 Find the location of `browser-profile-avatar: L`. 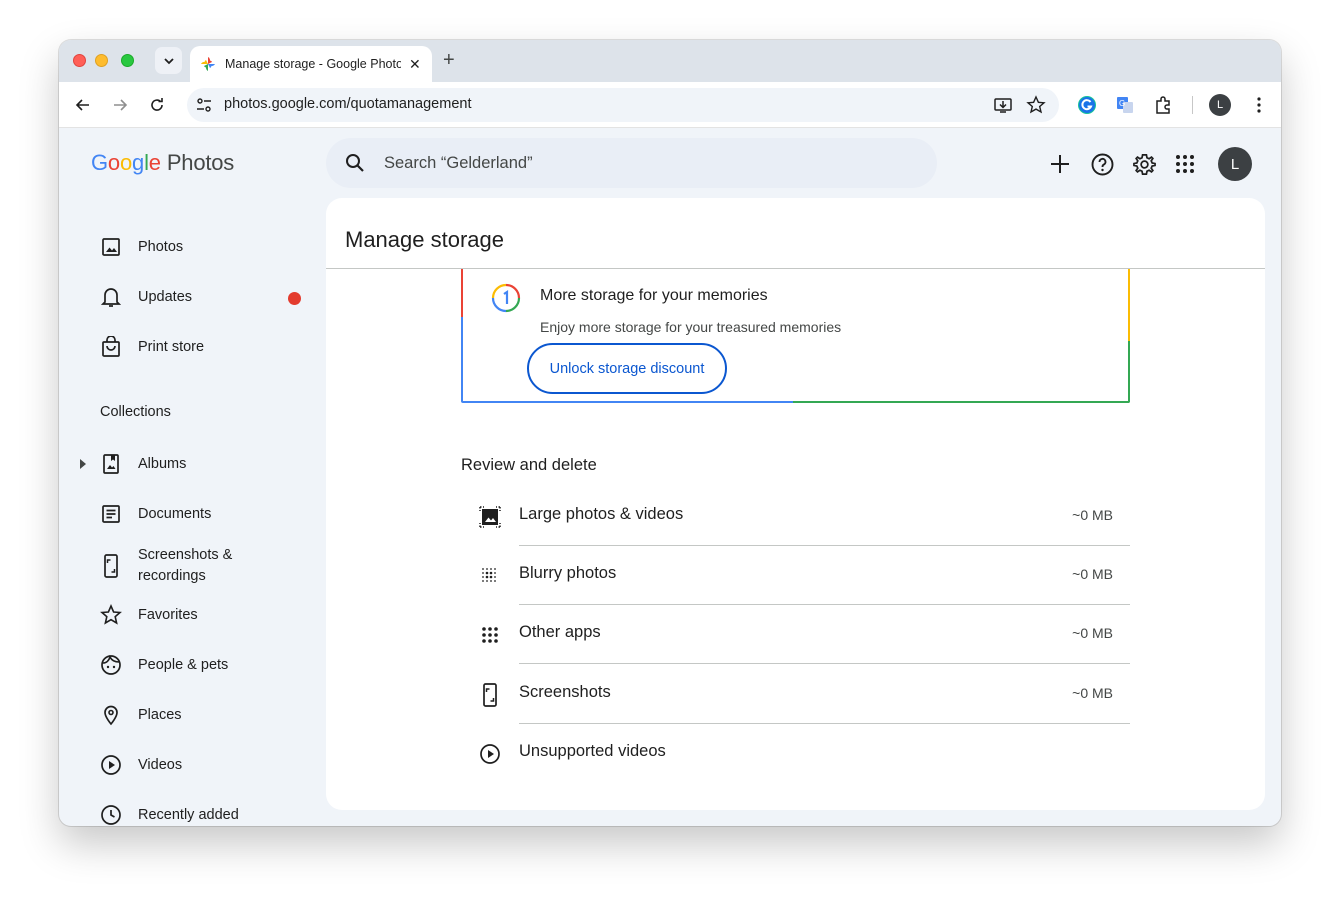

browser-profile-avatar: L is located at coordinates (1220, 105).